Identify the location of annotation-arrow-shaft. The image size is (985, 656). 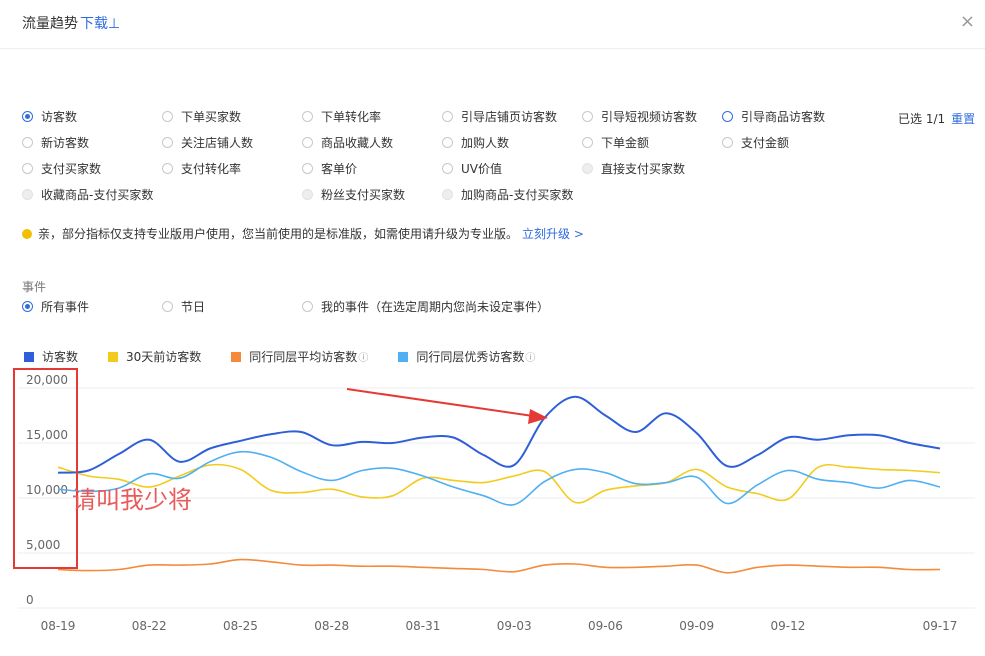
(440, 402).